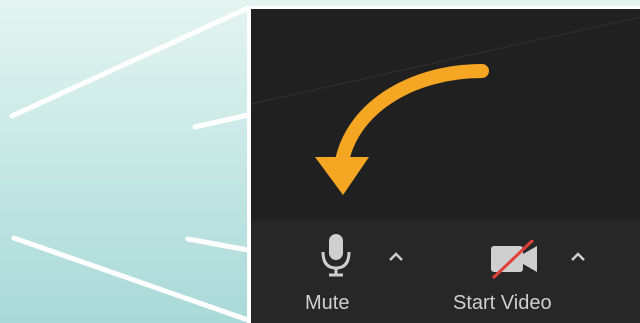  What do you see at coordinates (336, 255) in the screenshot?
I see `microphone-icon` at bounding box center [336, 255].